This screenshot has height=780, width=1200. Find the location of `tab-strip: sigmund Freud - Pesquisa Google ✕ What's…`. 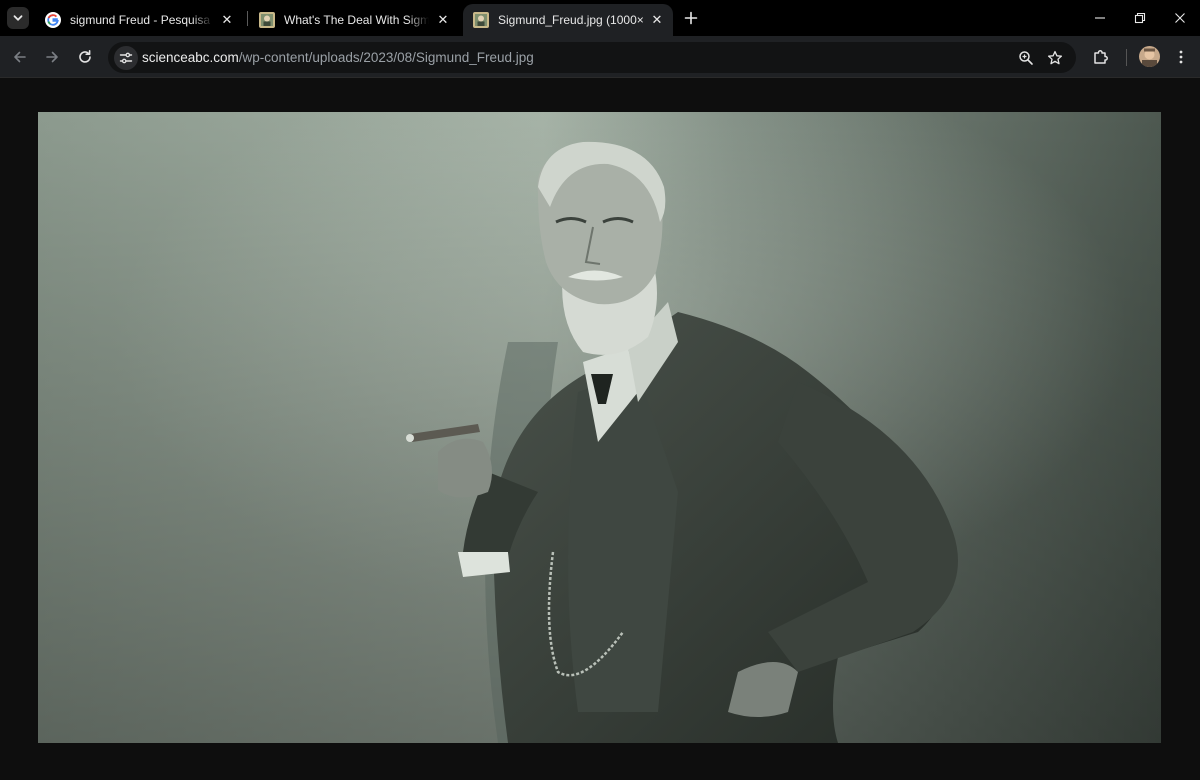

tab-strip: sigmund Freud - Pesquisa Google ✕ What's… is located at coordinates (600, 18).